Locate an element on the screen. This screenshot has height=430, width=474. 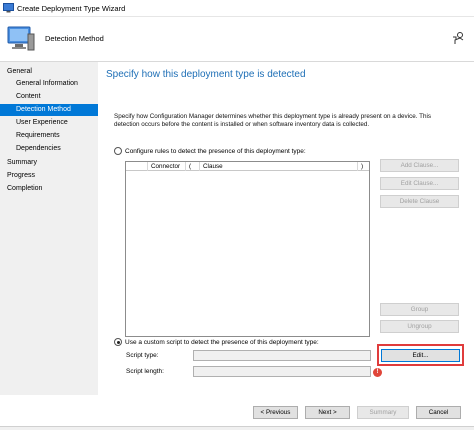
wizard-footer: < Previous Next > Summary Cancel is located at coordinates (237, 412).